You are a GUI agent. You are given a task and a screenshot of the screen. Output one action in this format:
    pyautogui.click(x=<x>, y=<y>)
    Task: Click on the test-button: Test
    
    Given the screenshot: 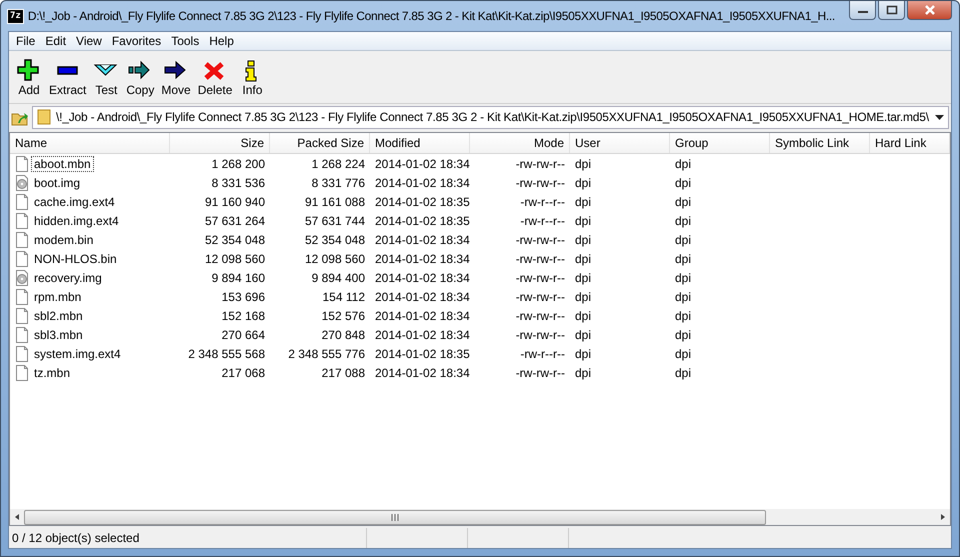 What is the action you would take?
    pyautogui.click(x=106, y=77)
    